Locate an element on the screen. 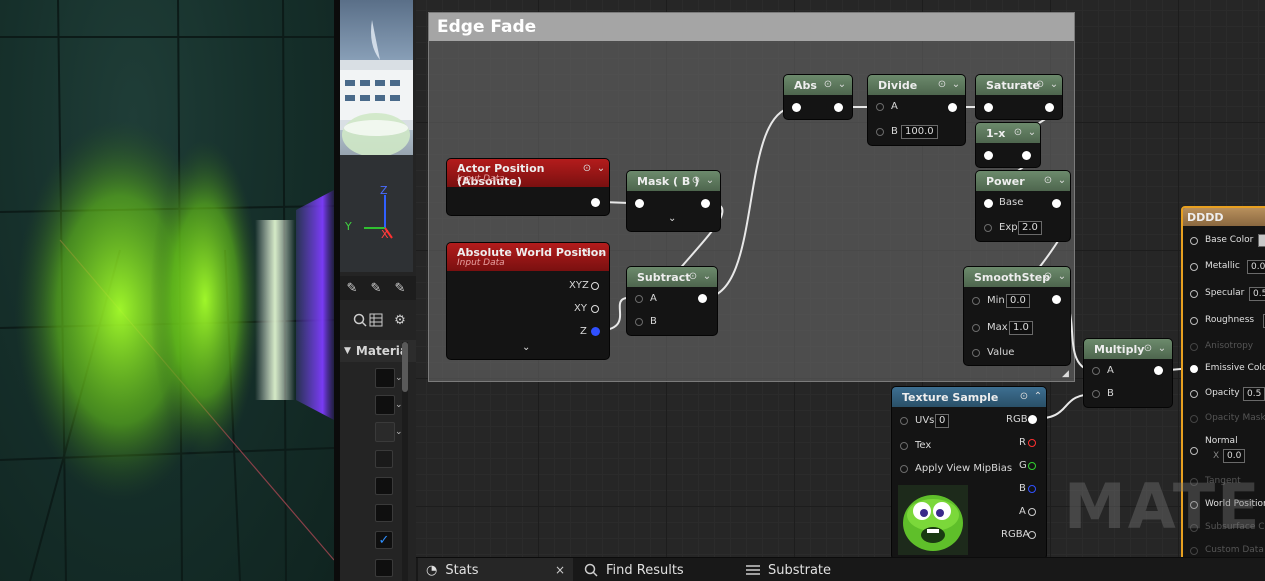 The height and width of the screenshot is (581, 1265). tab-find-results: Find Results is located at coordinates (656, 569).